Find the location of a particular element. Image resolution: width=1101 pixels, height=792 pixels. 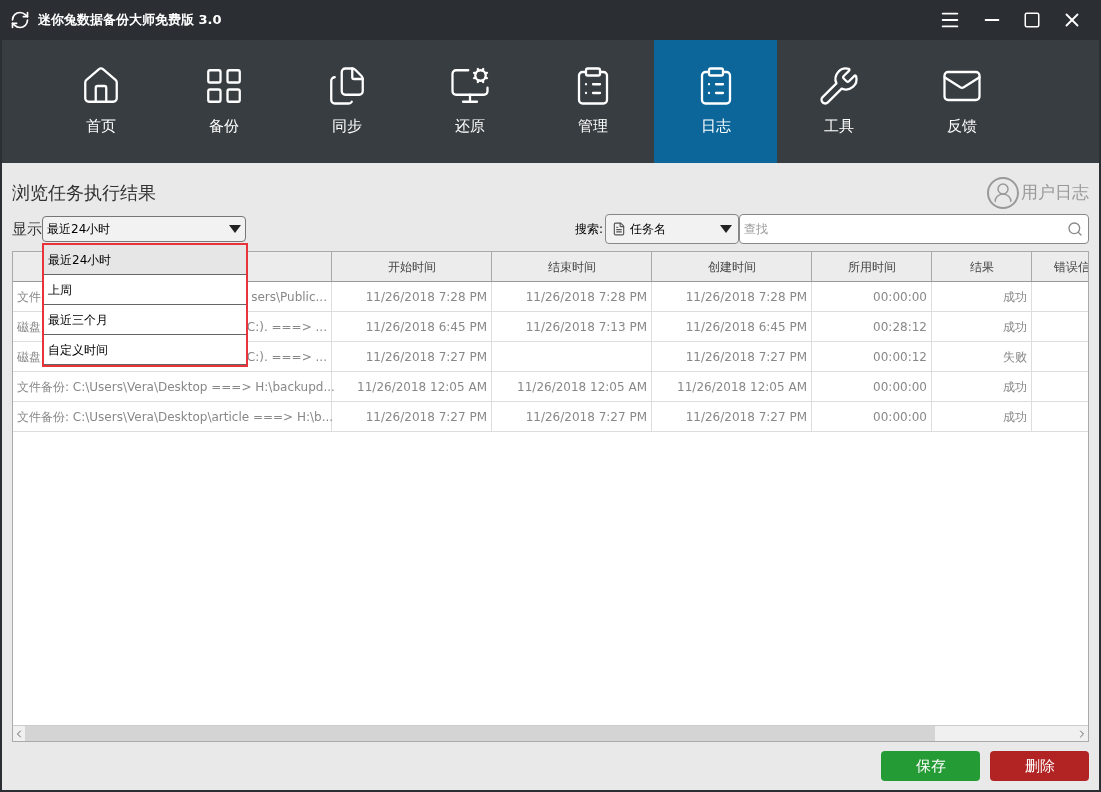

table-cell-text: 文件 is located at coordinates (29, 297).